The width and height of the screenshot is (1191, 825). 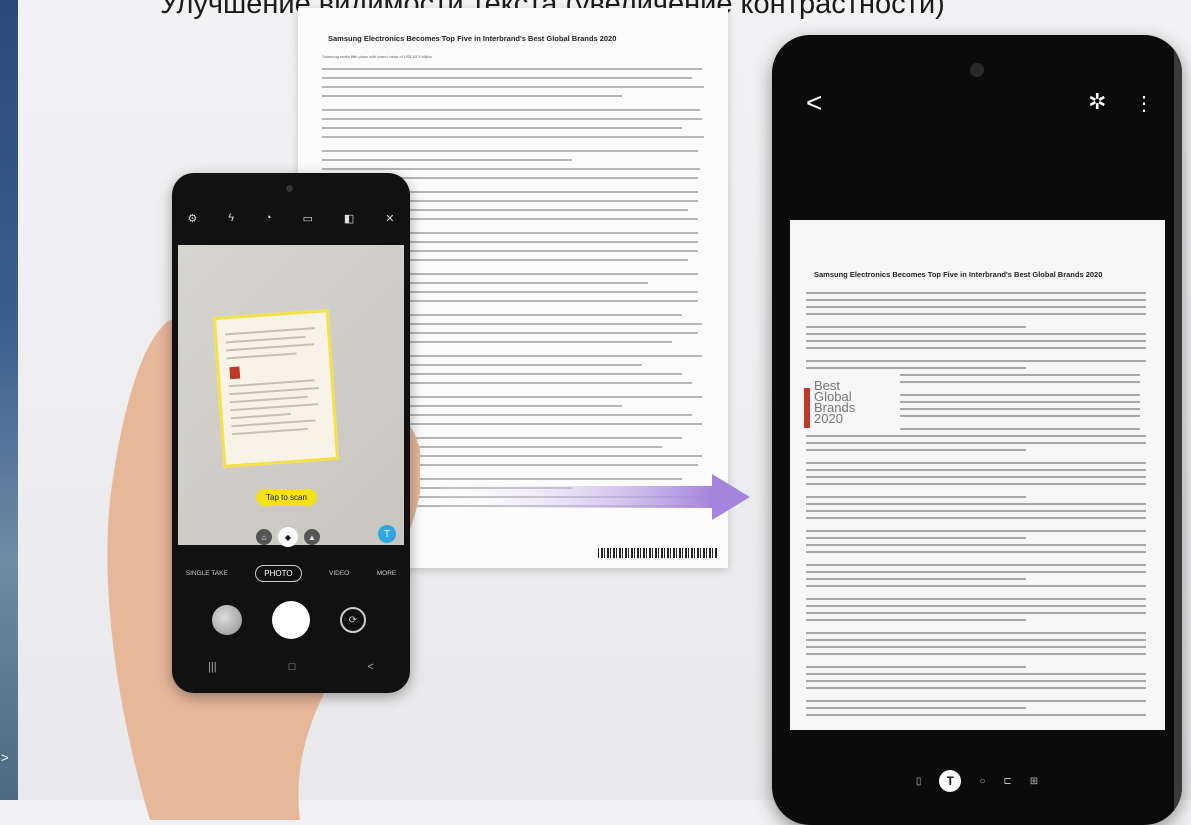 What do you see at coordinates (371, 667) in the screenshot?
I see `back-icon: <` at bounding box center [371, 667].